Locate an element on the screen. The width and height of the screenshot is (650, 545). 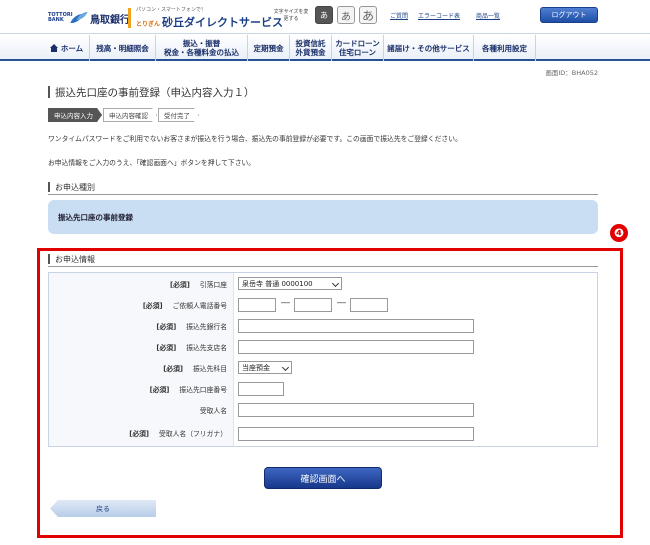
back-button: 戻る is located at coordinates (103, 508).